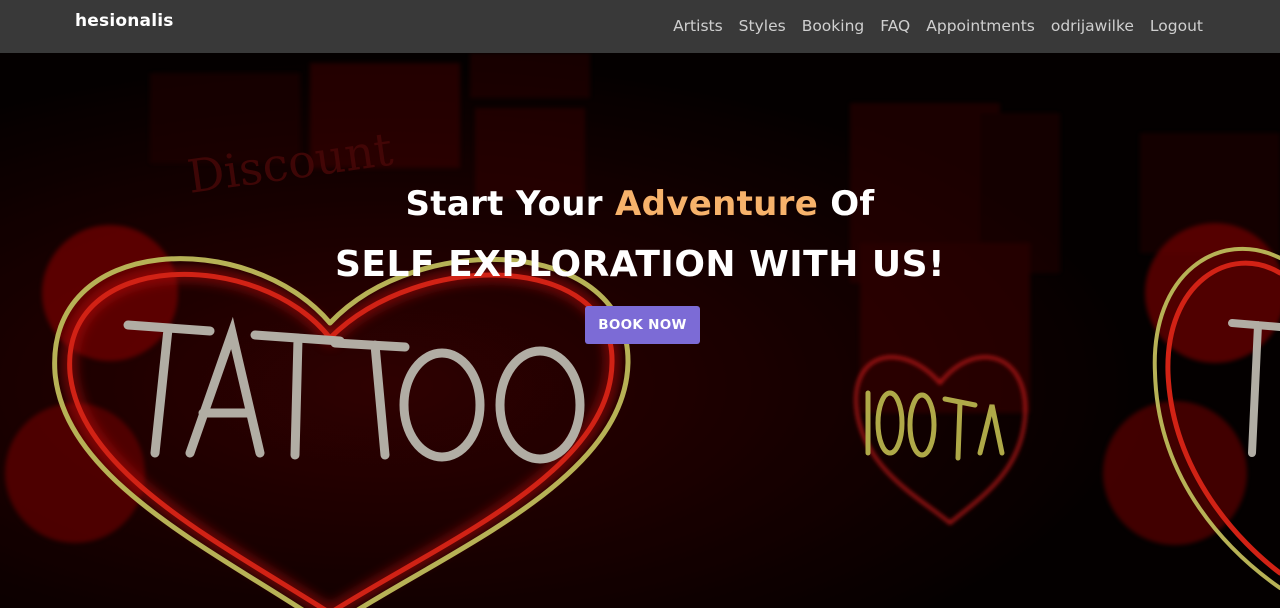 This screenshot has width=1280, height=608. What do you see at coordinates (1176, 26) in the screenshot?
I see `nav-link-logout: Logout` at bounding box center [1176, 26].